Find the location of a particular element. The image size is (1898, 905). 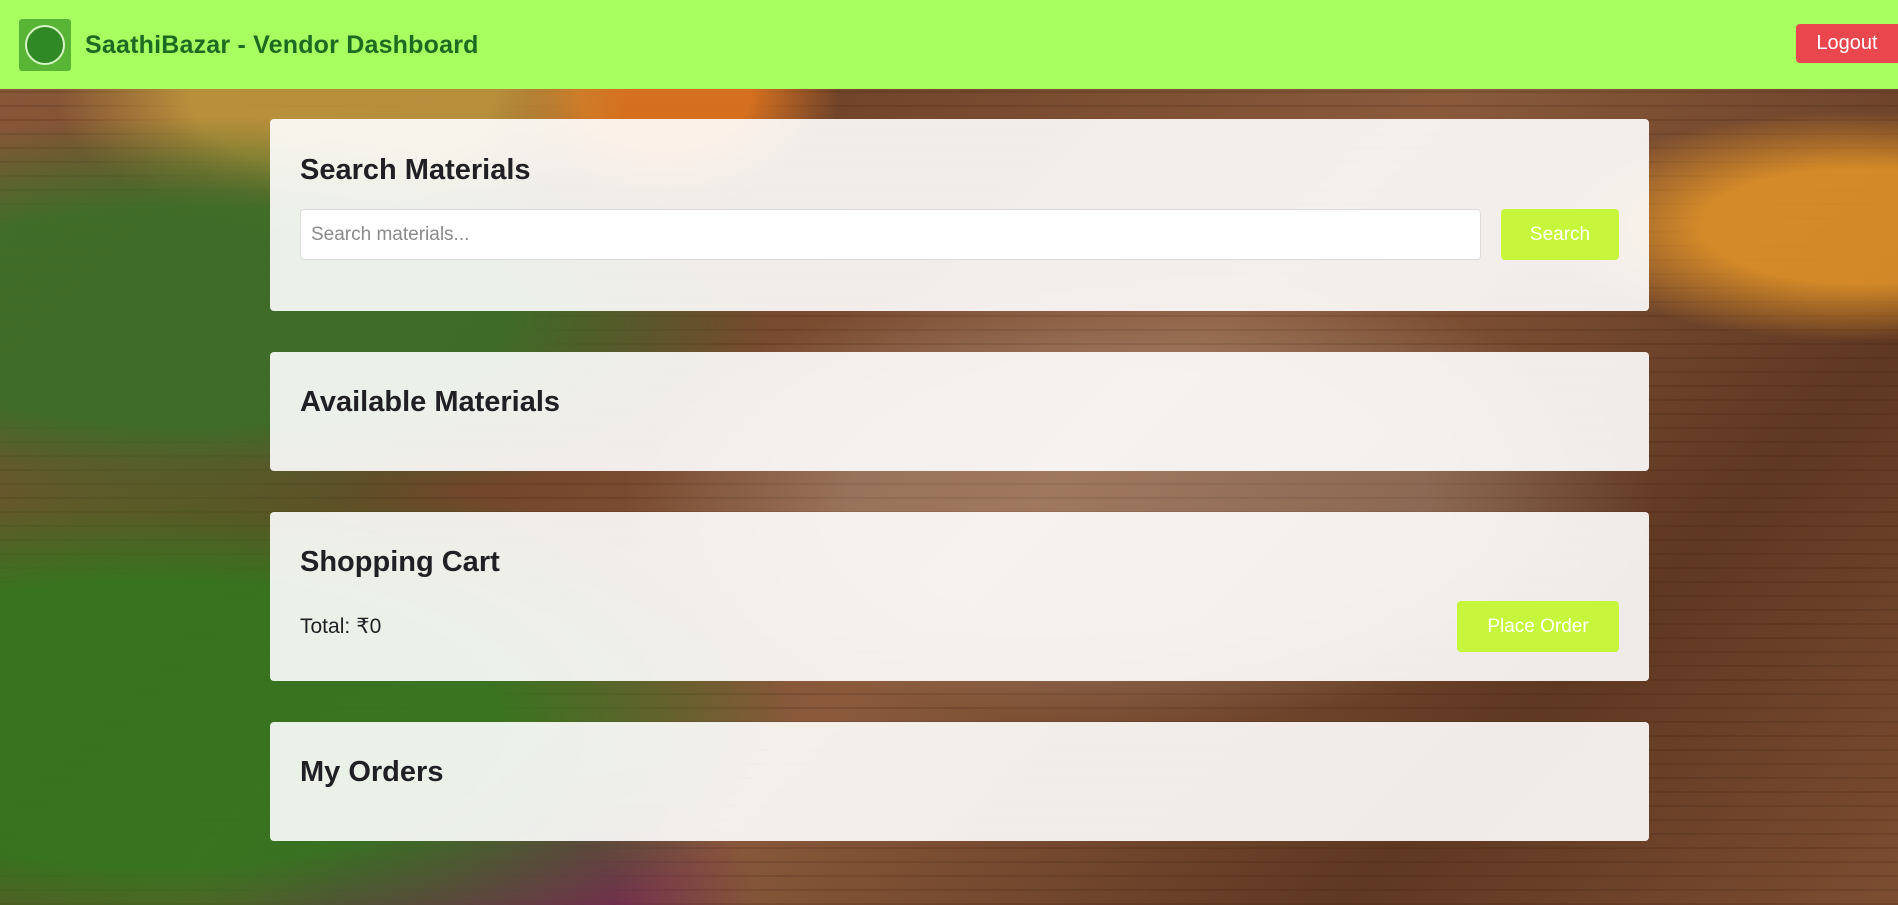

cart-total-label: Total: is located at coordinates (325, 626).